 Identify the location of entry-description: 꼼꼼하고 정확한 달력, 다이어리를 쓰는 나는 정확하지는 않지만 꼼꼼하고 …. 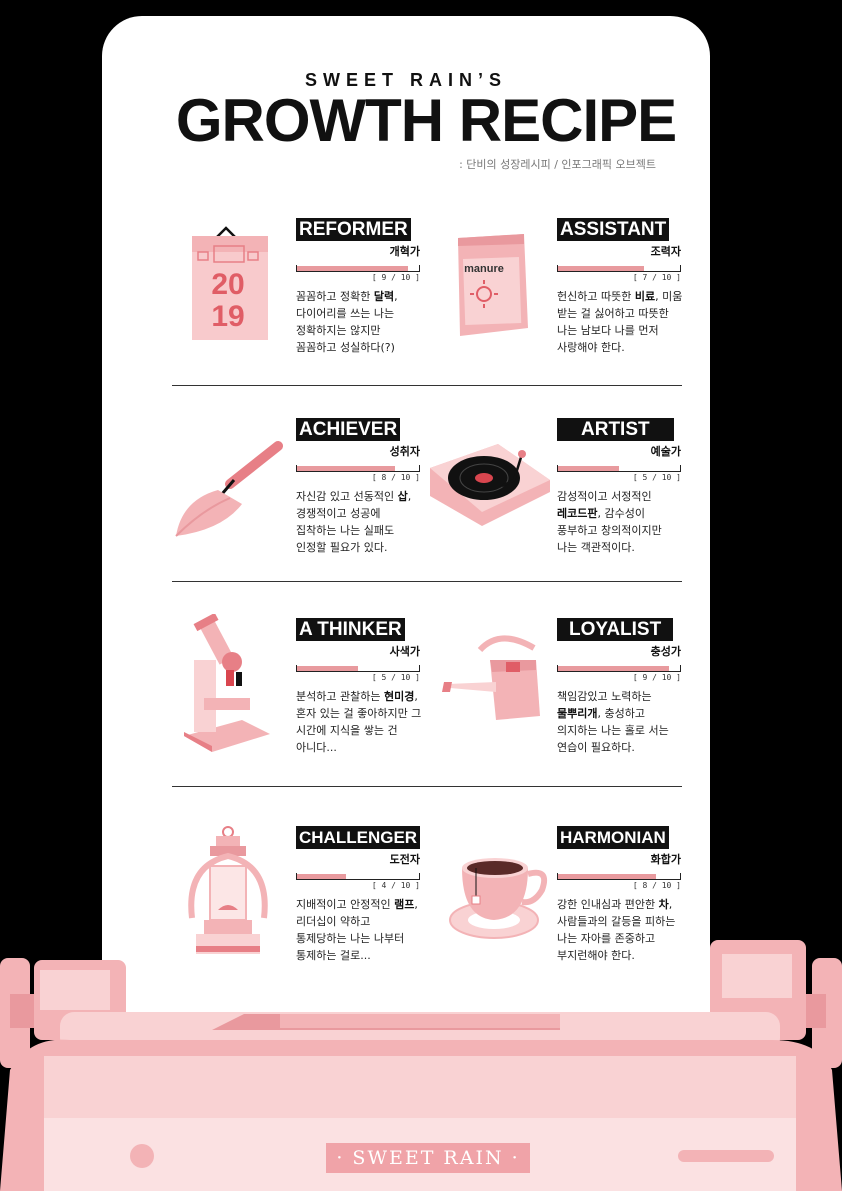
(347, 322).